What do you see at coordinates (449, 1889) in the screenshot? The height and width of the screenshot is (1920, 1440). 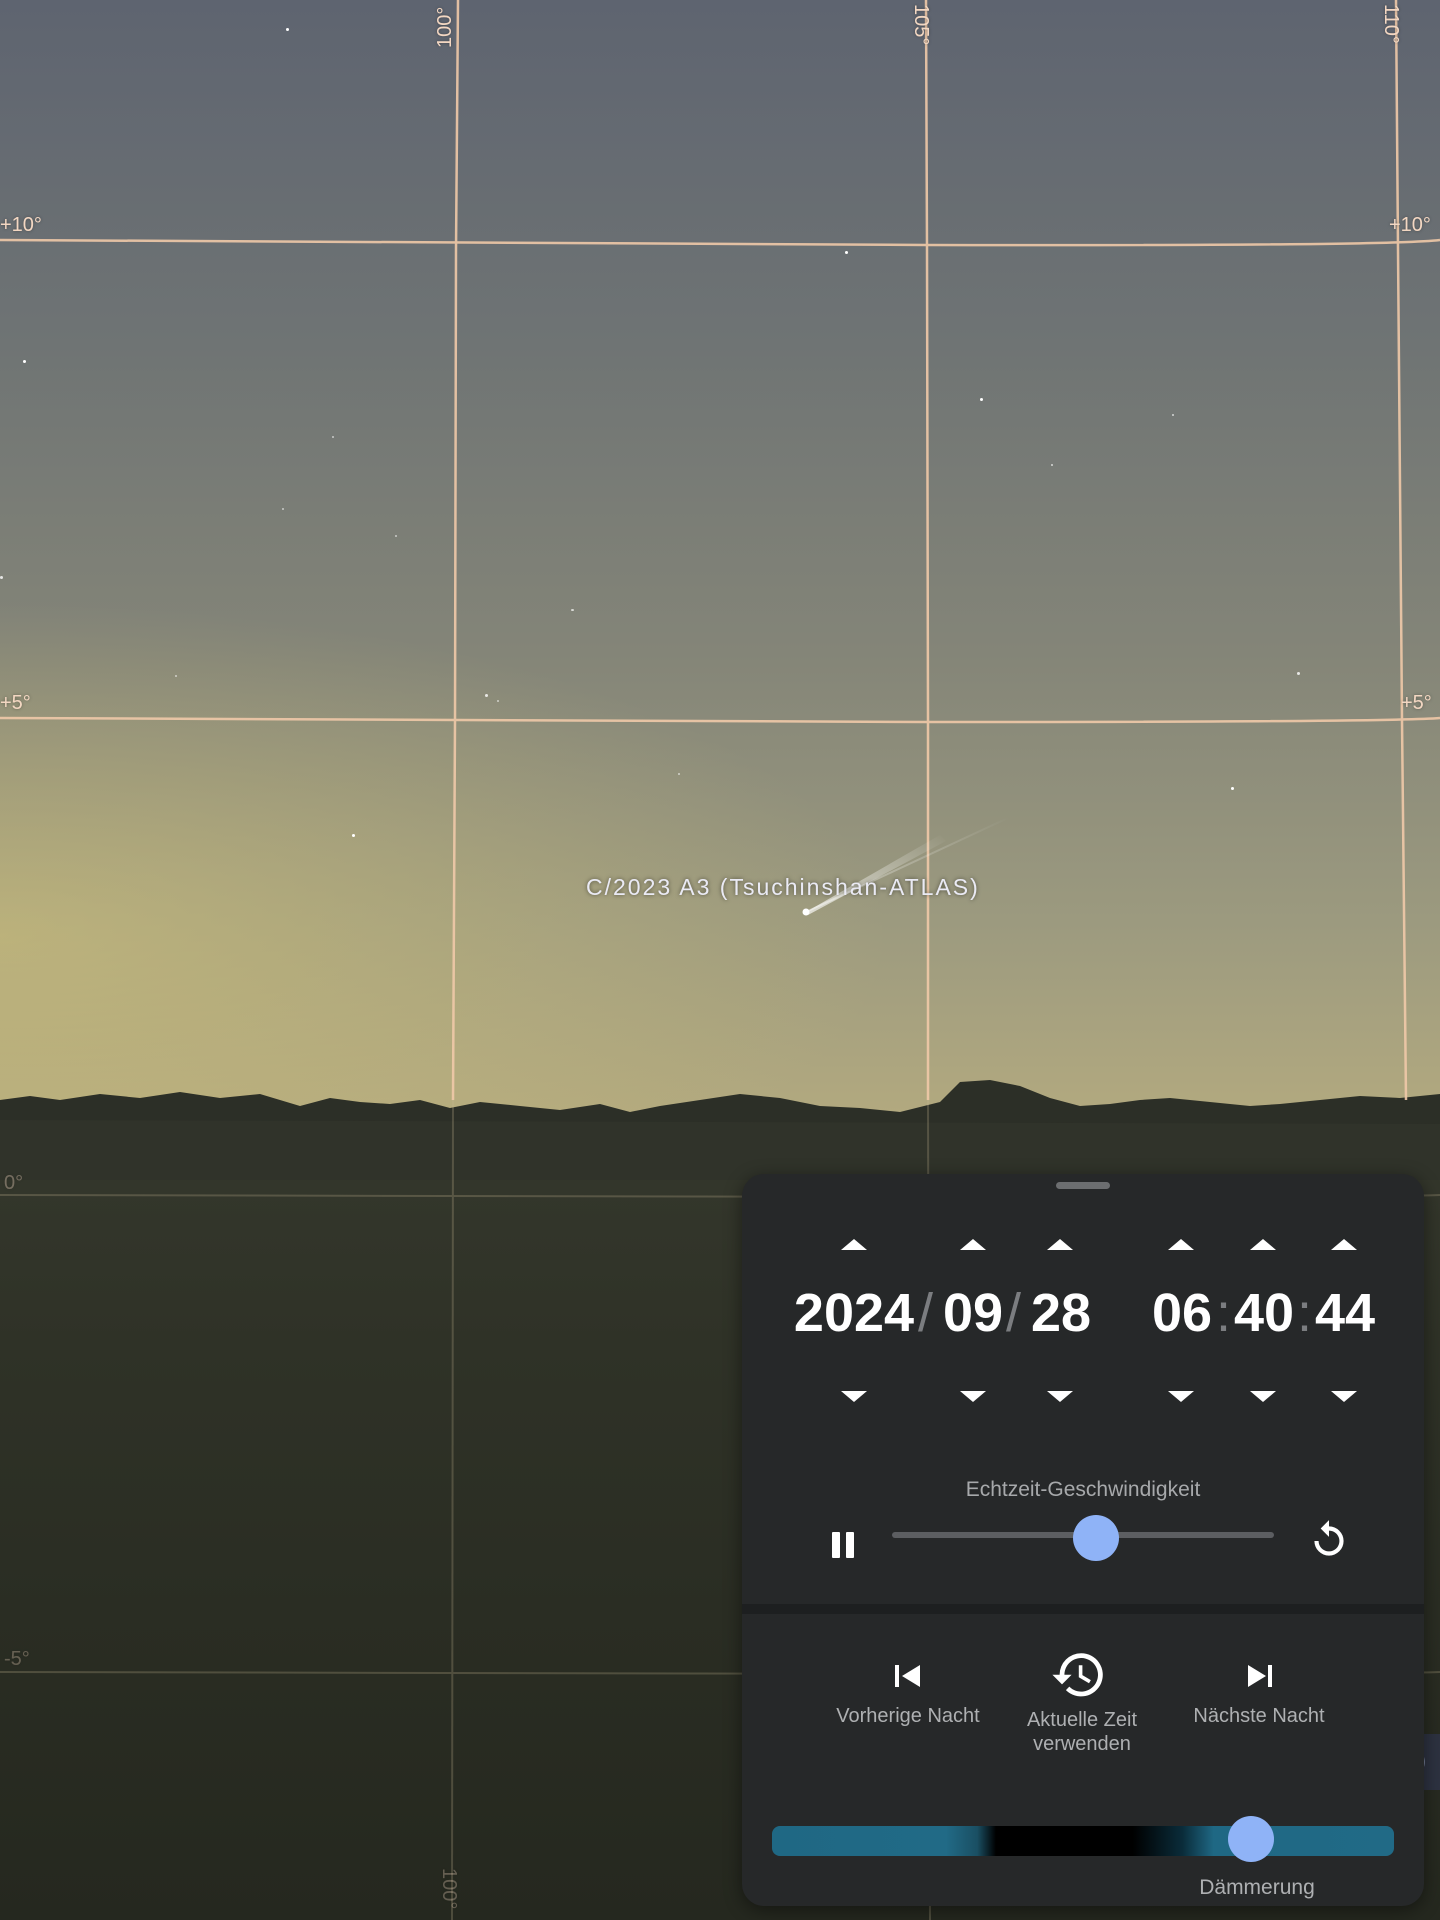 I see `grid-label-ra-100-bottom: 100°` at bounding box center [449, 1889].